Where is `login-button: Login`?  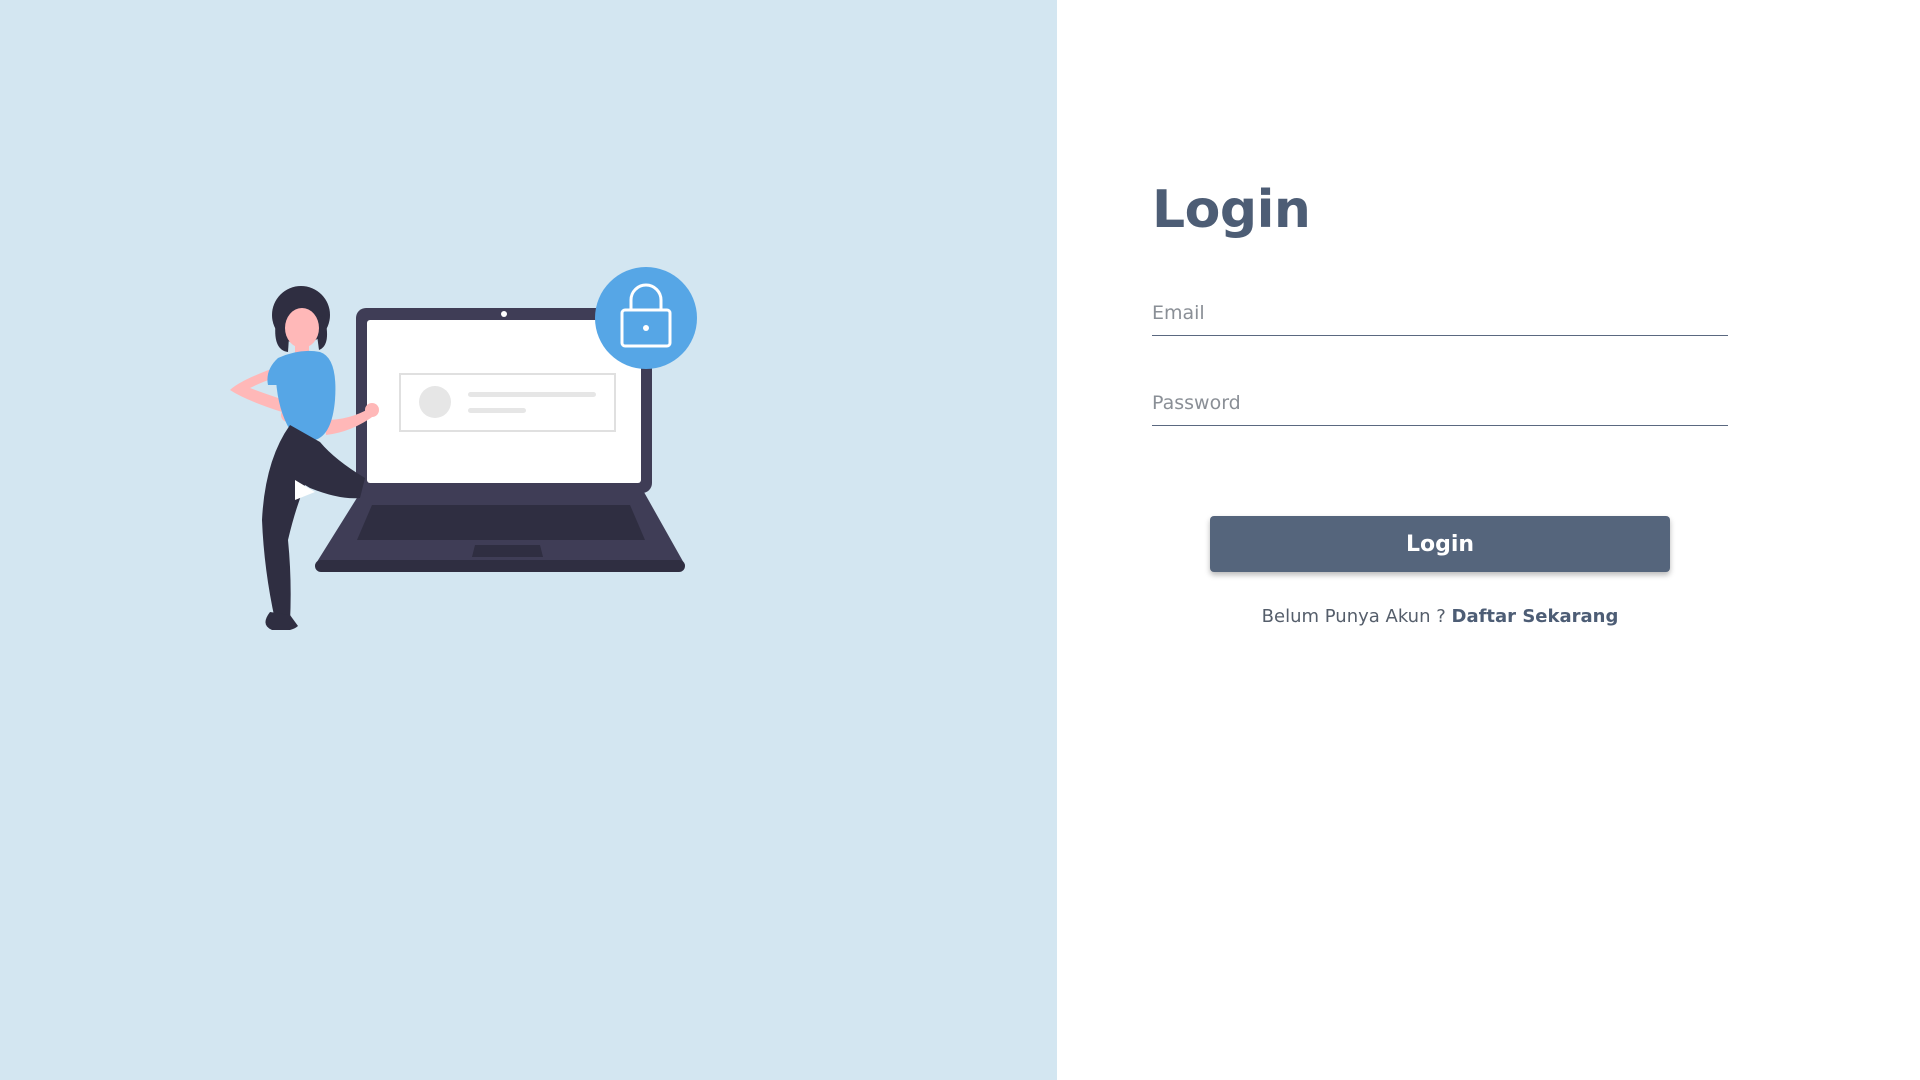 login-button: Login is located at coordinates (1440, 544).